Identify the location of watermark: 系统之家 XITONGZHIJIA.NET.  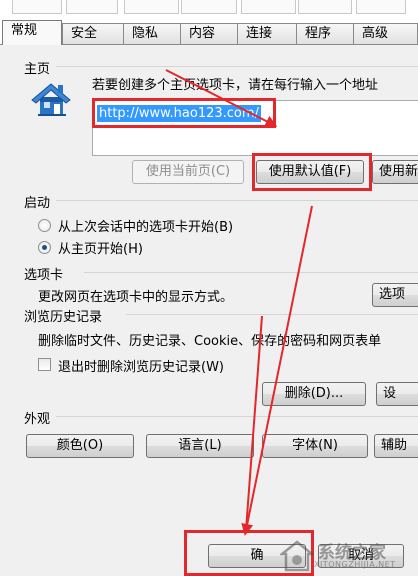
(348, 556).